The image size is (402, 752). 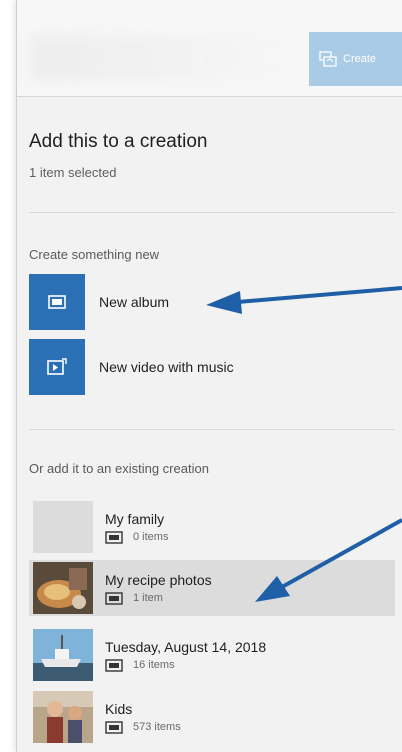 I want to click on kids-photo-thumbnail, so click(x=63, y=717).